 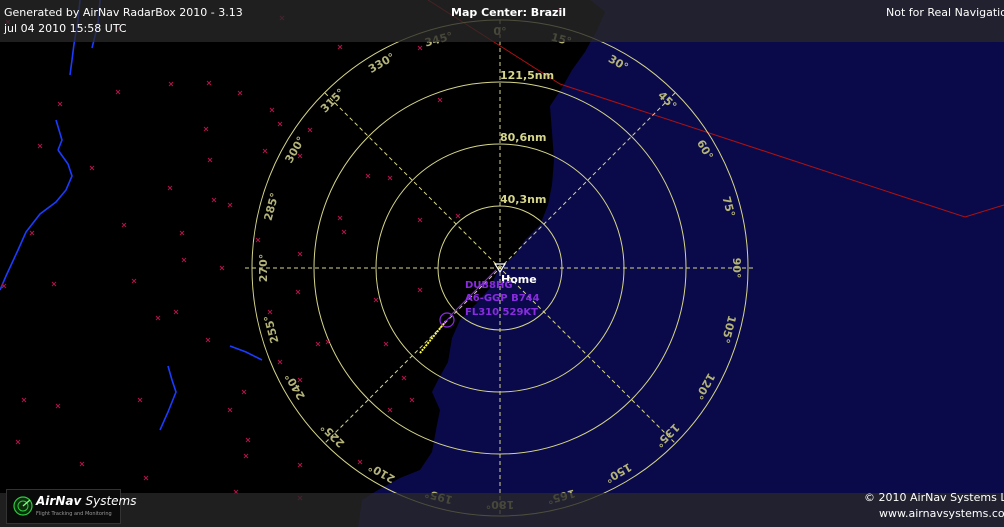 What do you see at coordinates (294, 386) in the screenshot?
I see `bearing-label: 240°` at bounding box center [294, 386].